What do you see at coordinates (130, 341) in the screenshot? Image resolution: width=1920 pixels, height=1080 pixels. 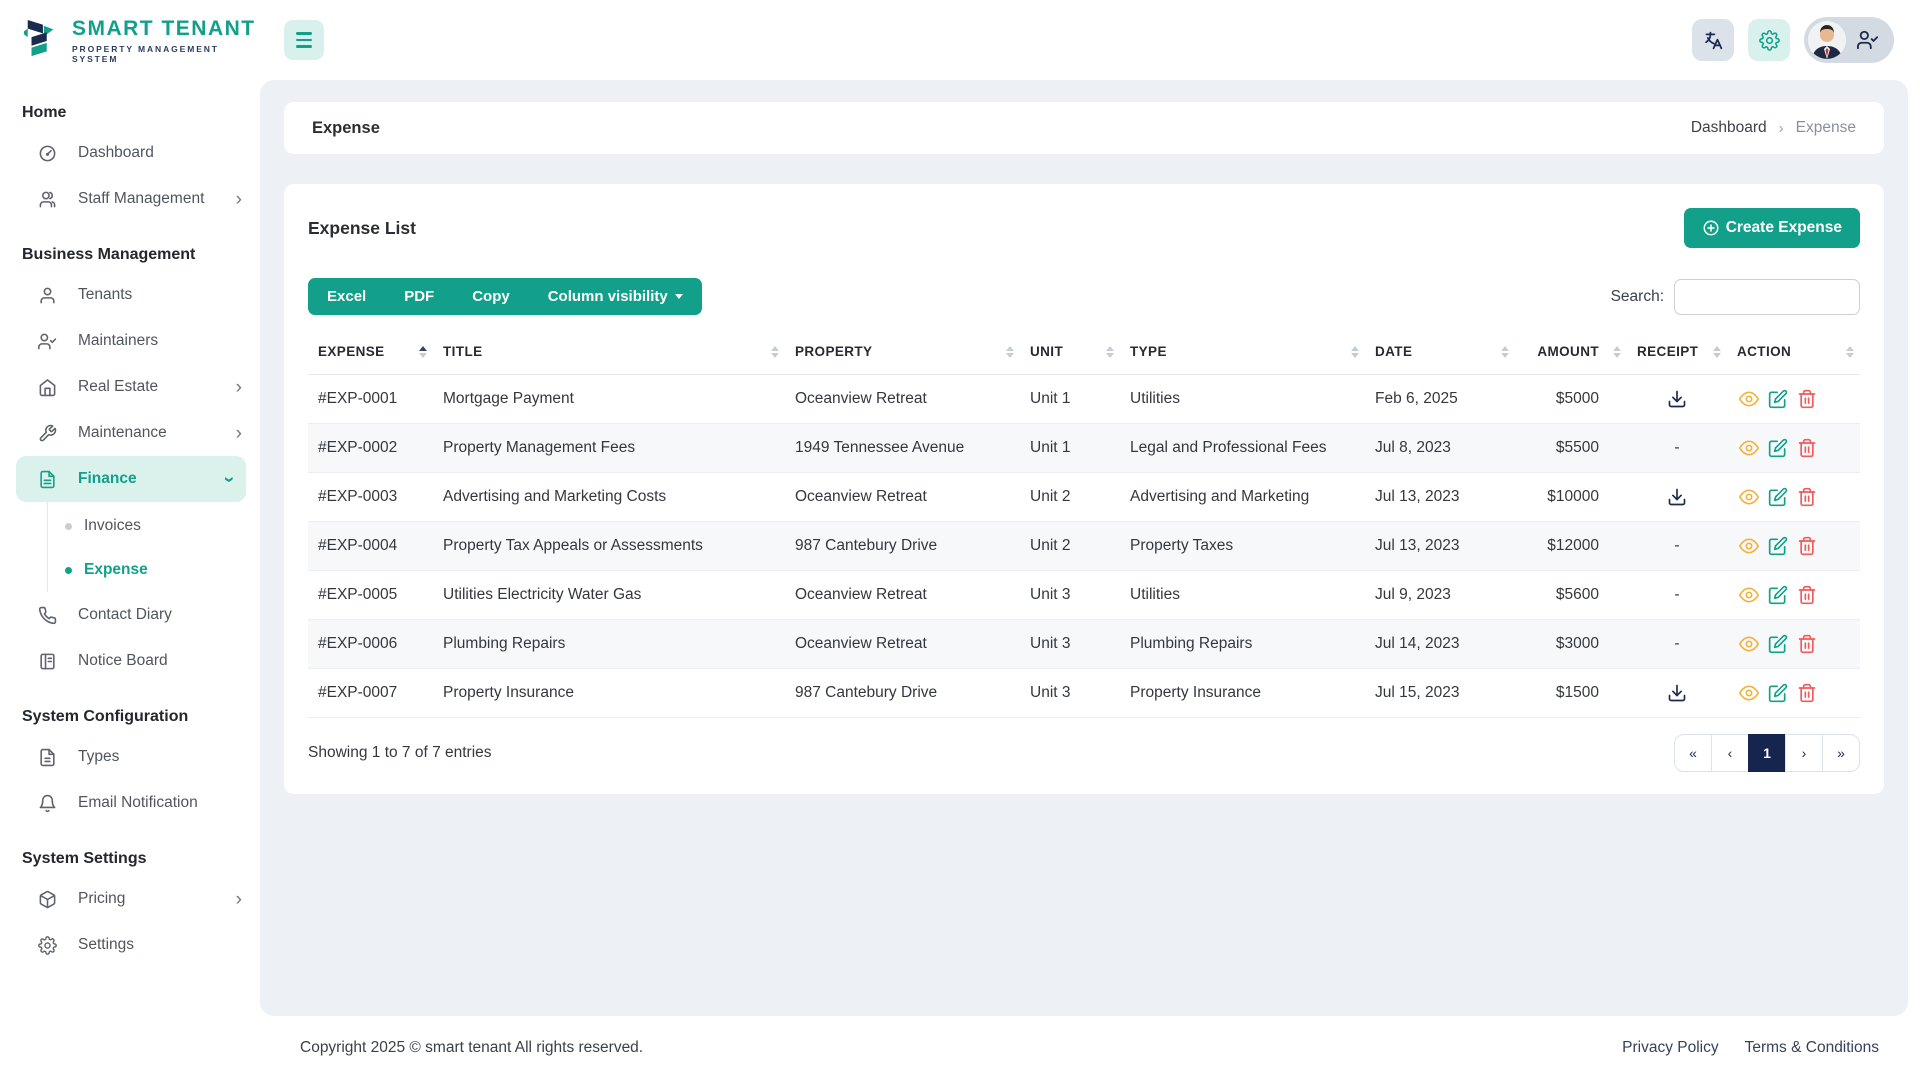 I see `sidebar-item-maintainers: Maintainers` at bounding box center [130, 341].